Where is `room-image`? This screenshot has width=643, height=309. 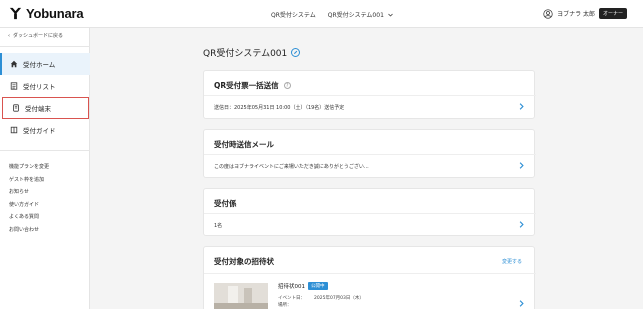 room-image is located at coordinates (241, 296).